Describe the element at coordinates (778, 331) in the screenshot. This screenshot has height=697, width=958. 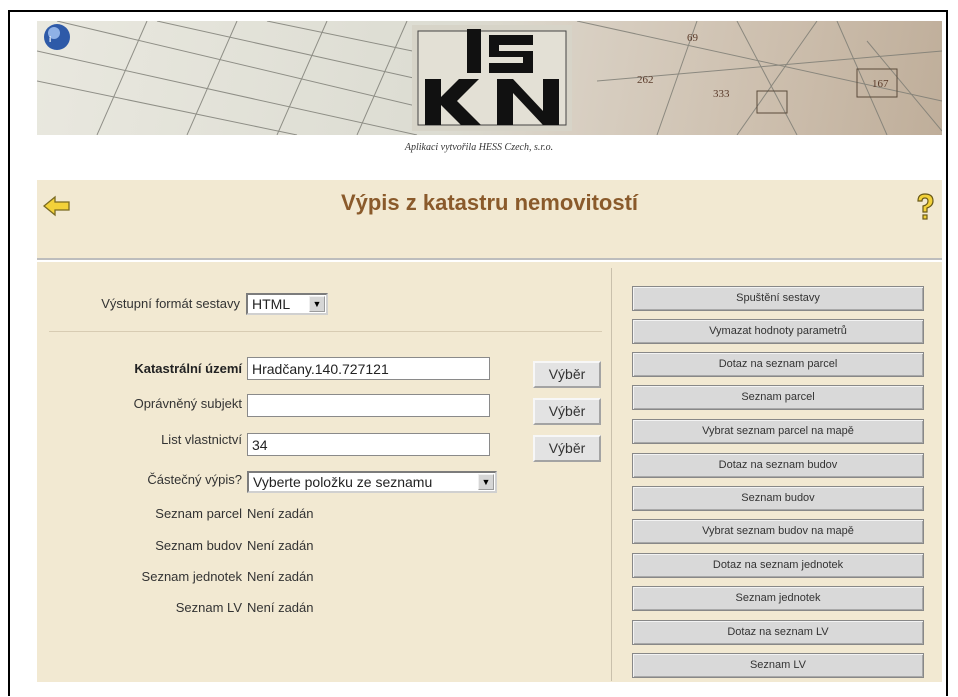
I see `clear-parameters-button: Vymazat hodnoty parametrů` at that location.